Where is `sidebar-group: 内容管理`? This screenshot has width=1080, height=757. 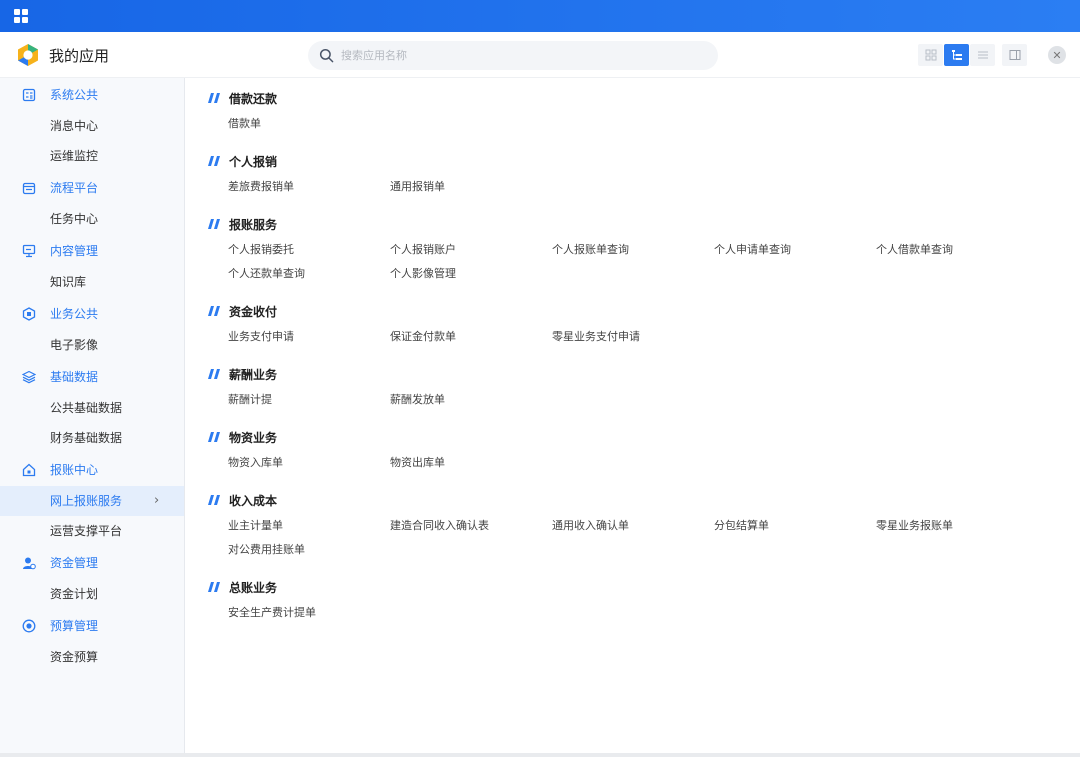 sidebar-group: 内容管理 is located at coordinates (92, 250).